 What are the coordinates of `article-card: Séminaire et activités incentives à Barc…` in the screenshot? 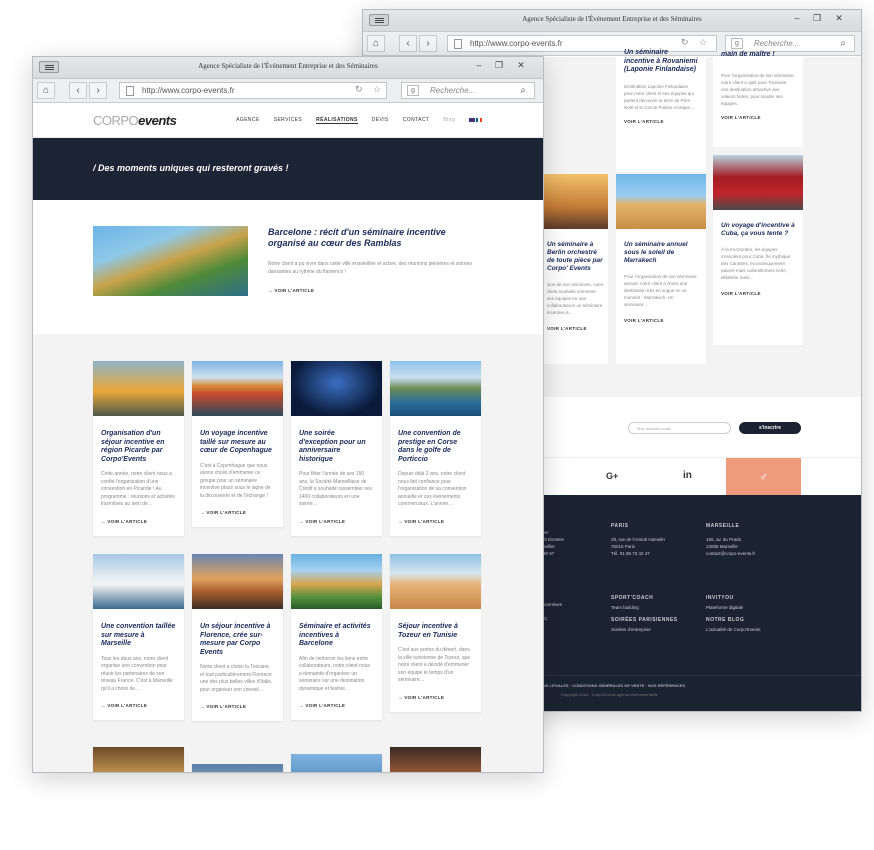 It's located at (336, 637).